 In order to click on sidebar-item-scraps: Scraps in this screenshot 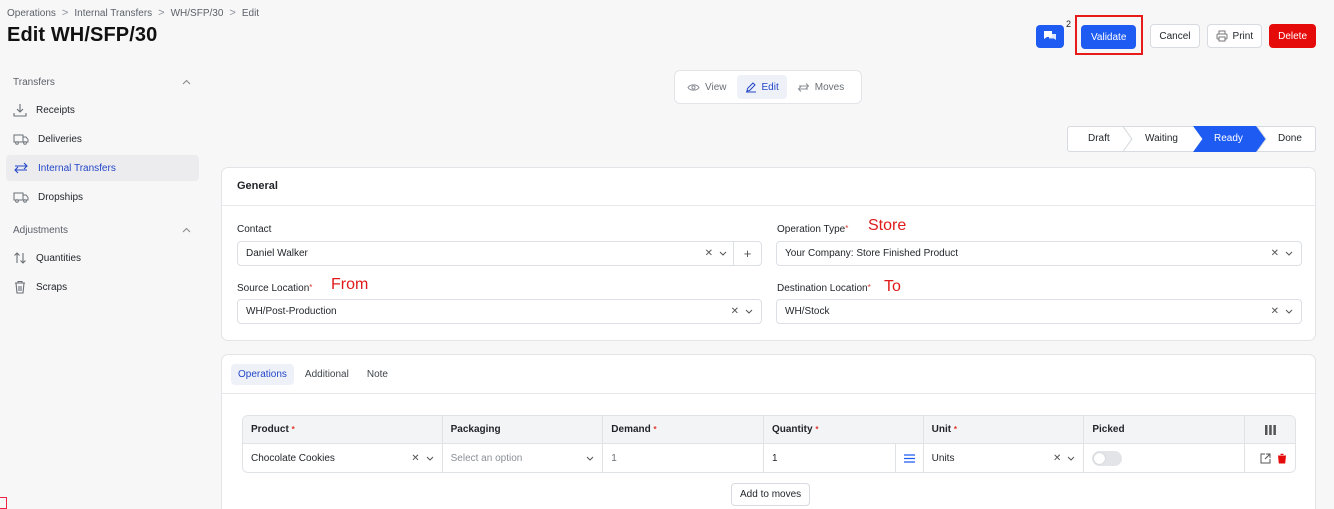, I will do `click(102, 287)`.